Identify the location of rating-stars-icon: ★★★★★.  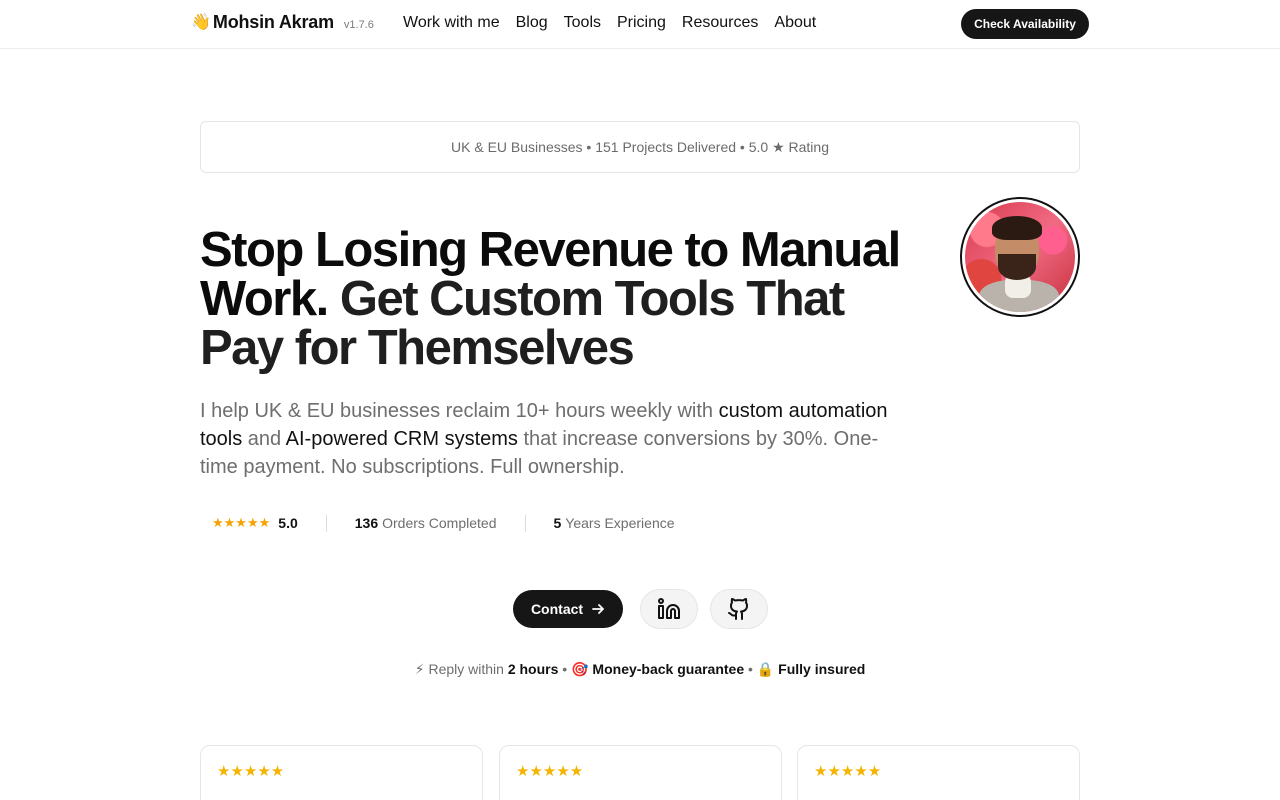
(241, 522).